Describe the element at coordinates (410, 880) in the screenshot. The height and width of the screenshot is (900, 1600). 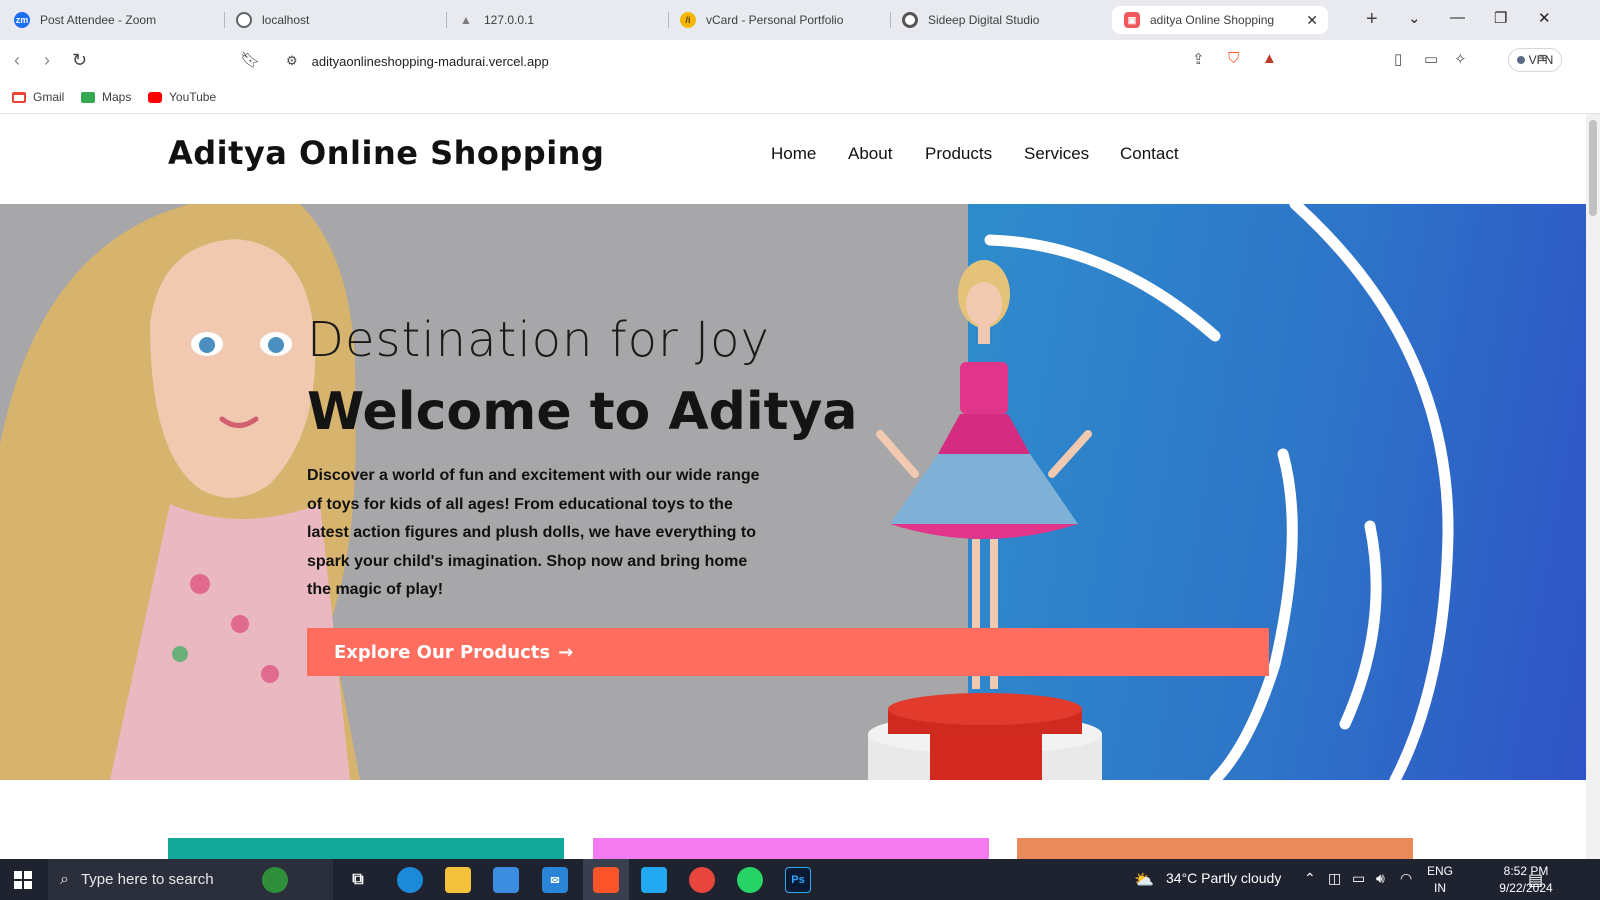
I see `edge-icon` at that location.